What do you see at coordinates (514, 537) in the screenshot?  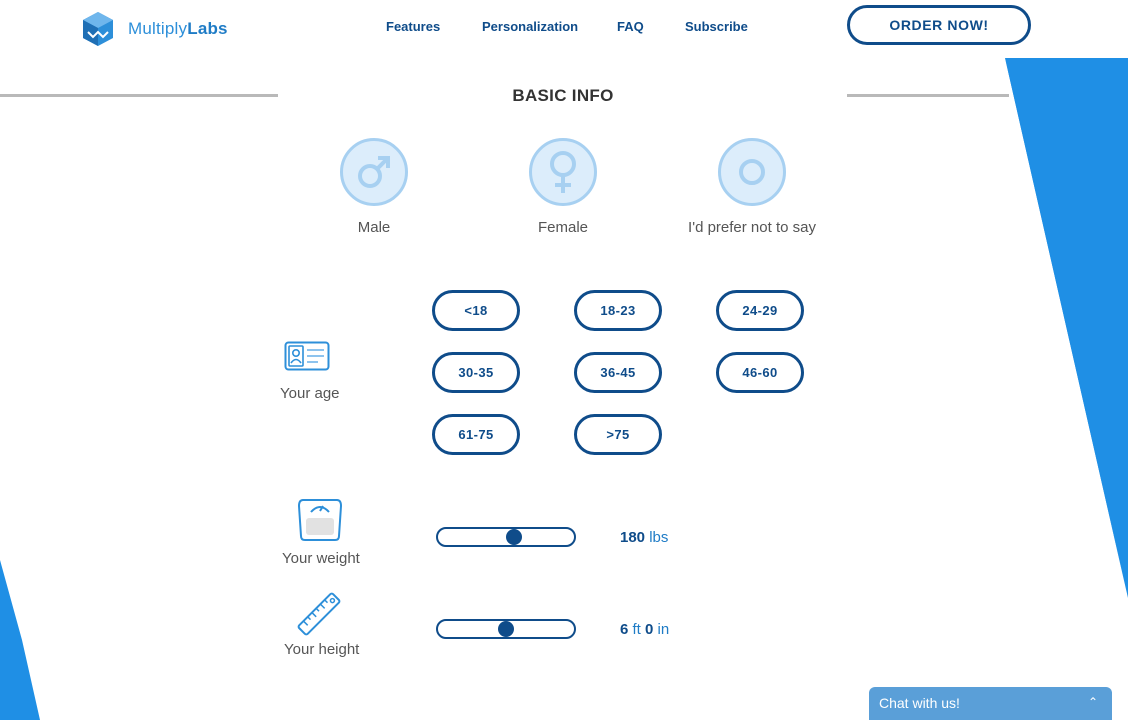 I see `weight-slider-thumb` at bounding box center [514, 537].